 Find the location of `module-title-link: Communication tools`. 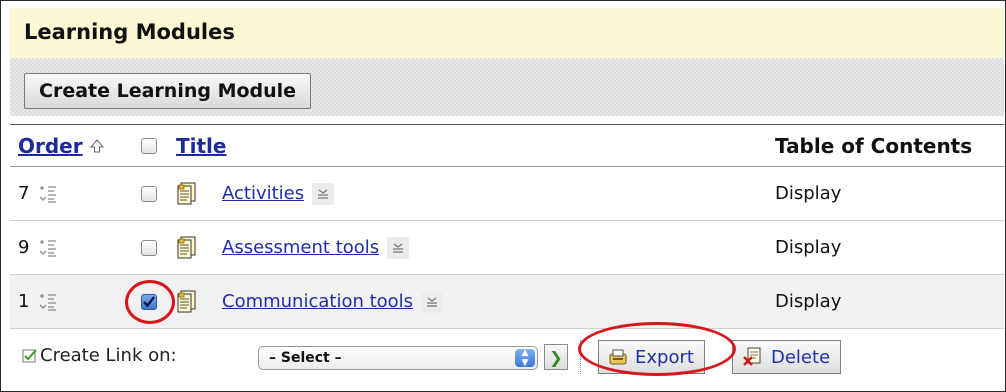

module-title-link: Communication tools is located at coordinates (317, 301).